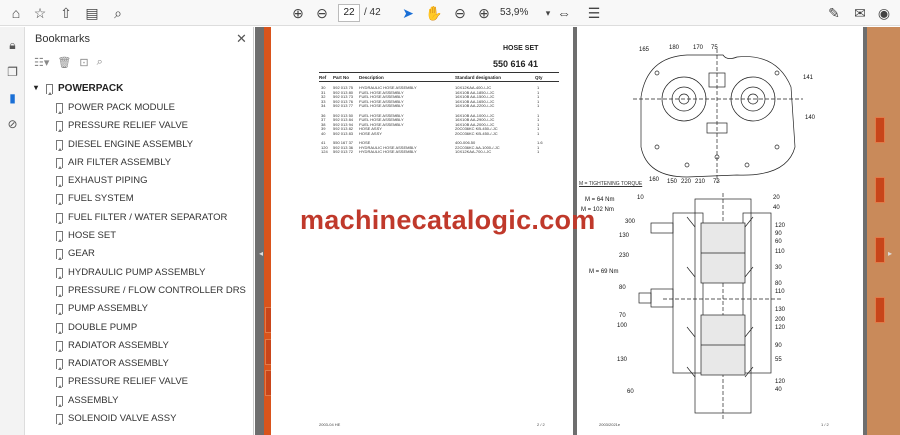 This screenshot has width=900, height=435. I want to click on bookmark-item: SOLENOID VALVE ASSY, so click(136, 419).